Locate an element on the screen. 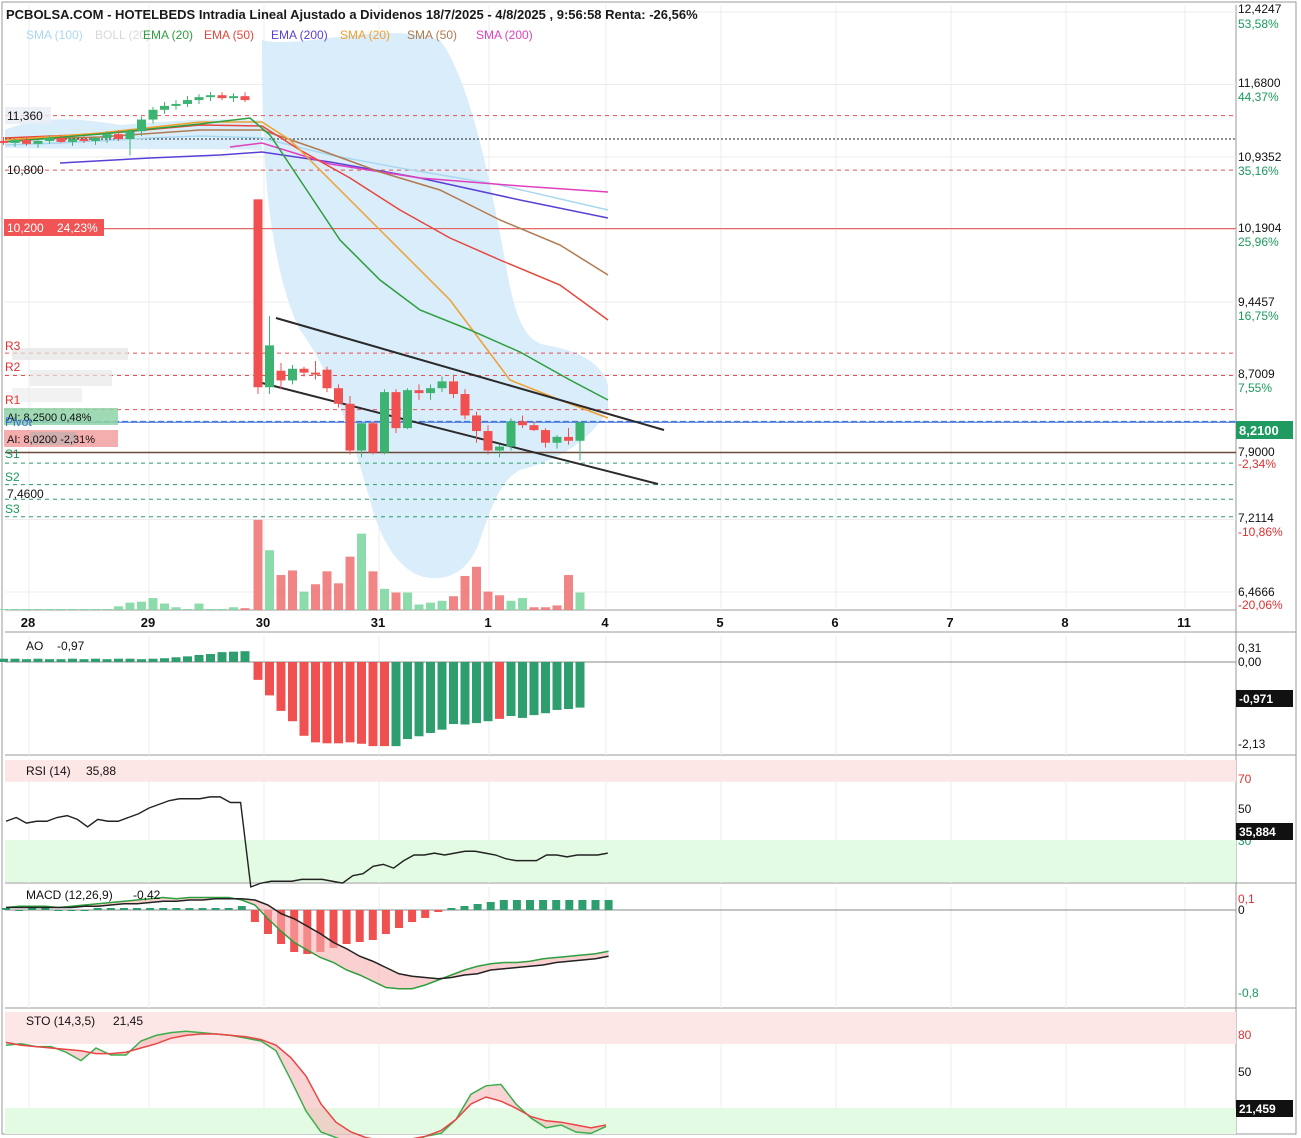 The width and height of the screenshot is (1301, 1138). price-axis-pct: -10,86% is located at coordinates (1260, 532).